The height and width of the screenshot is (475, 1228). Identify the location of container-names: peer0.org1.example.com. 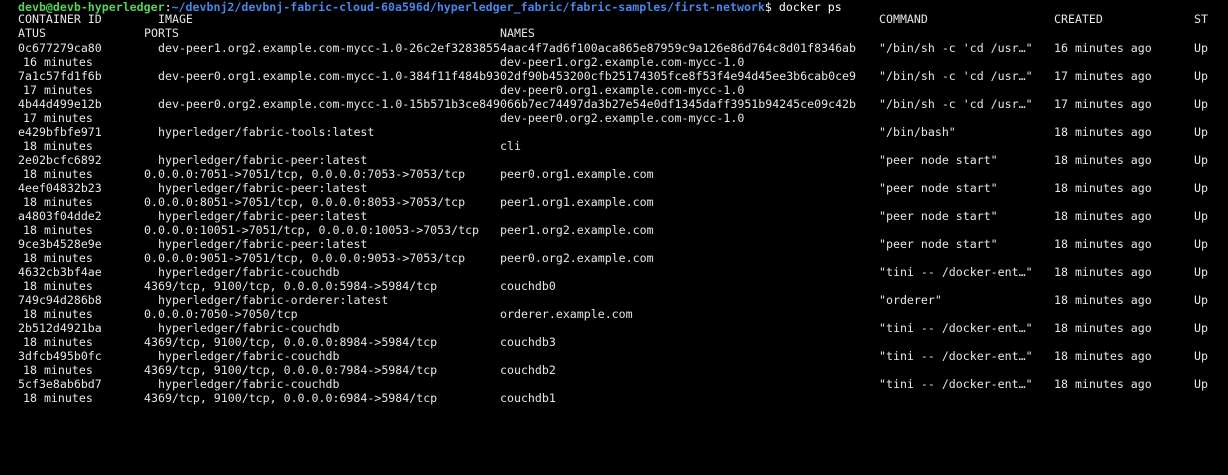
(577, 174).